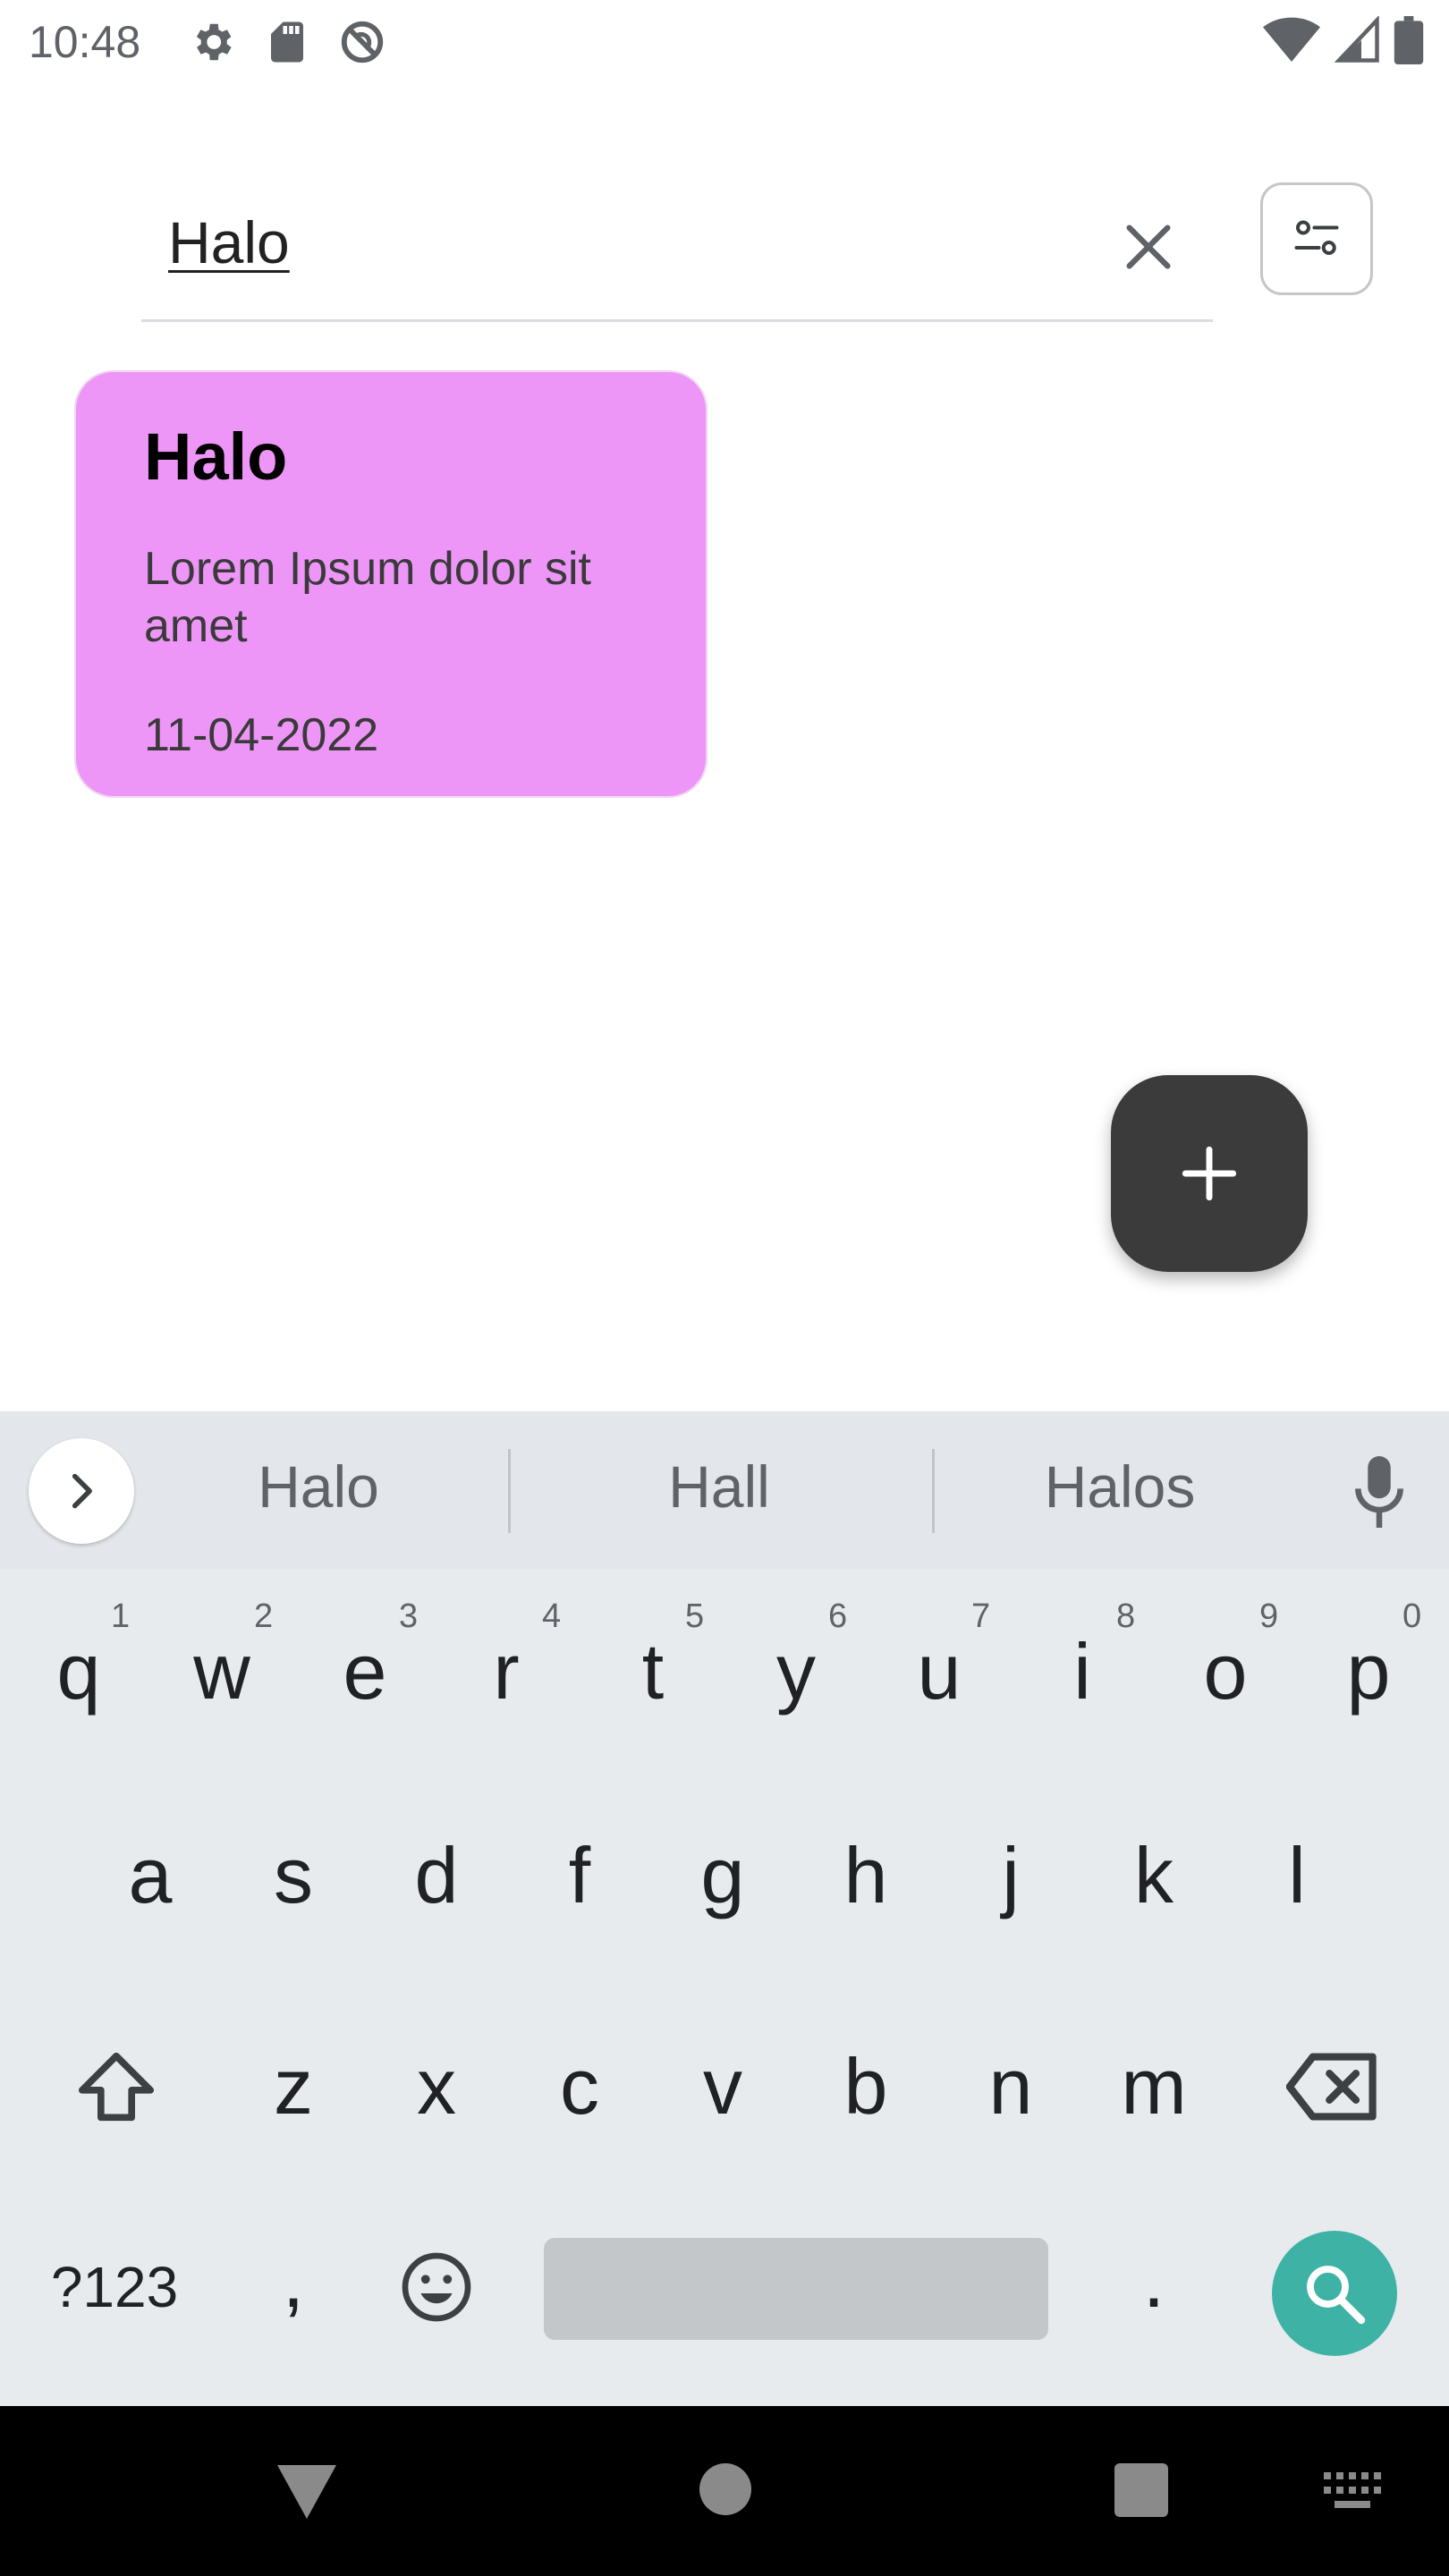  What do you see at coordinates (85, 42) in the screenshot?
I see `status-time: 10:48` at bounding box center [85, 42].